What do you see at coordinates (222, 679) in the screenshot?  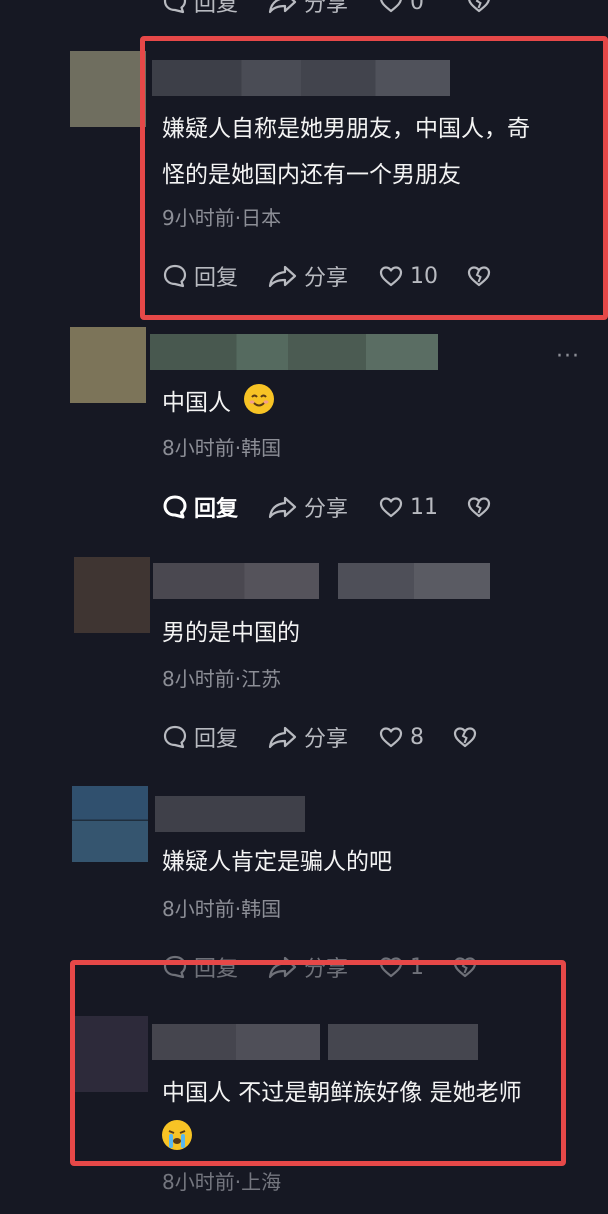 I see `comment-meta: 8小时前·江苏` at bounding box center [222, 679].